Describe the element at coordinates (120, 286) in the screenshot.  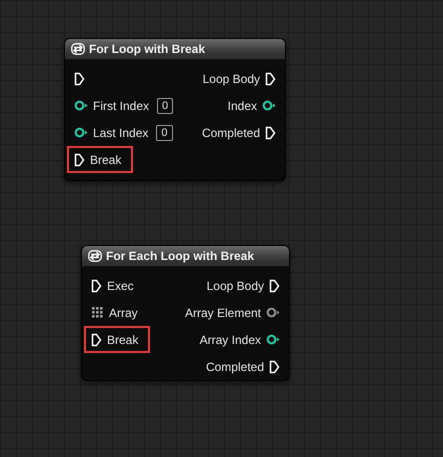
I see `pin-label: Exec` at that location.